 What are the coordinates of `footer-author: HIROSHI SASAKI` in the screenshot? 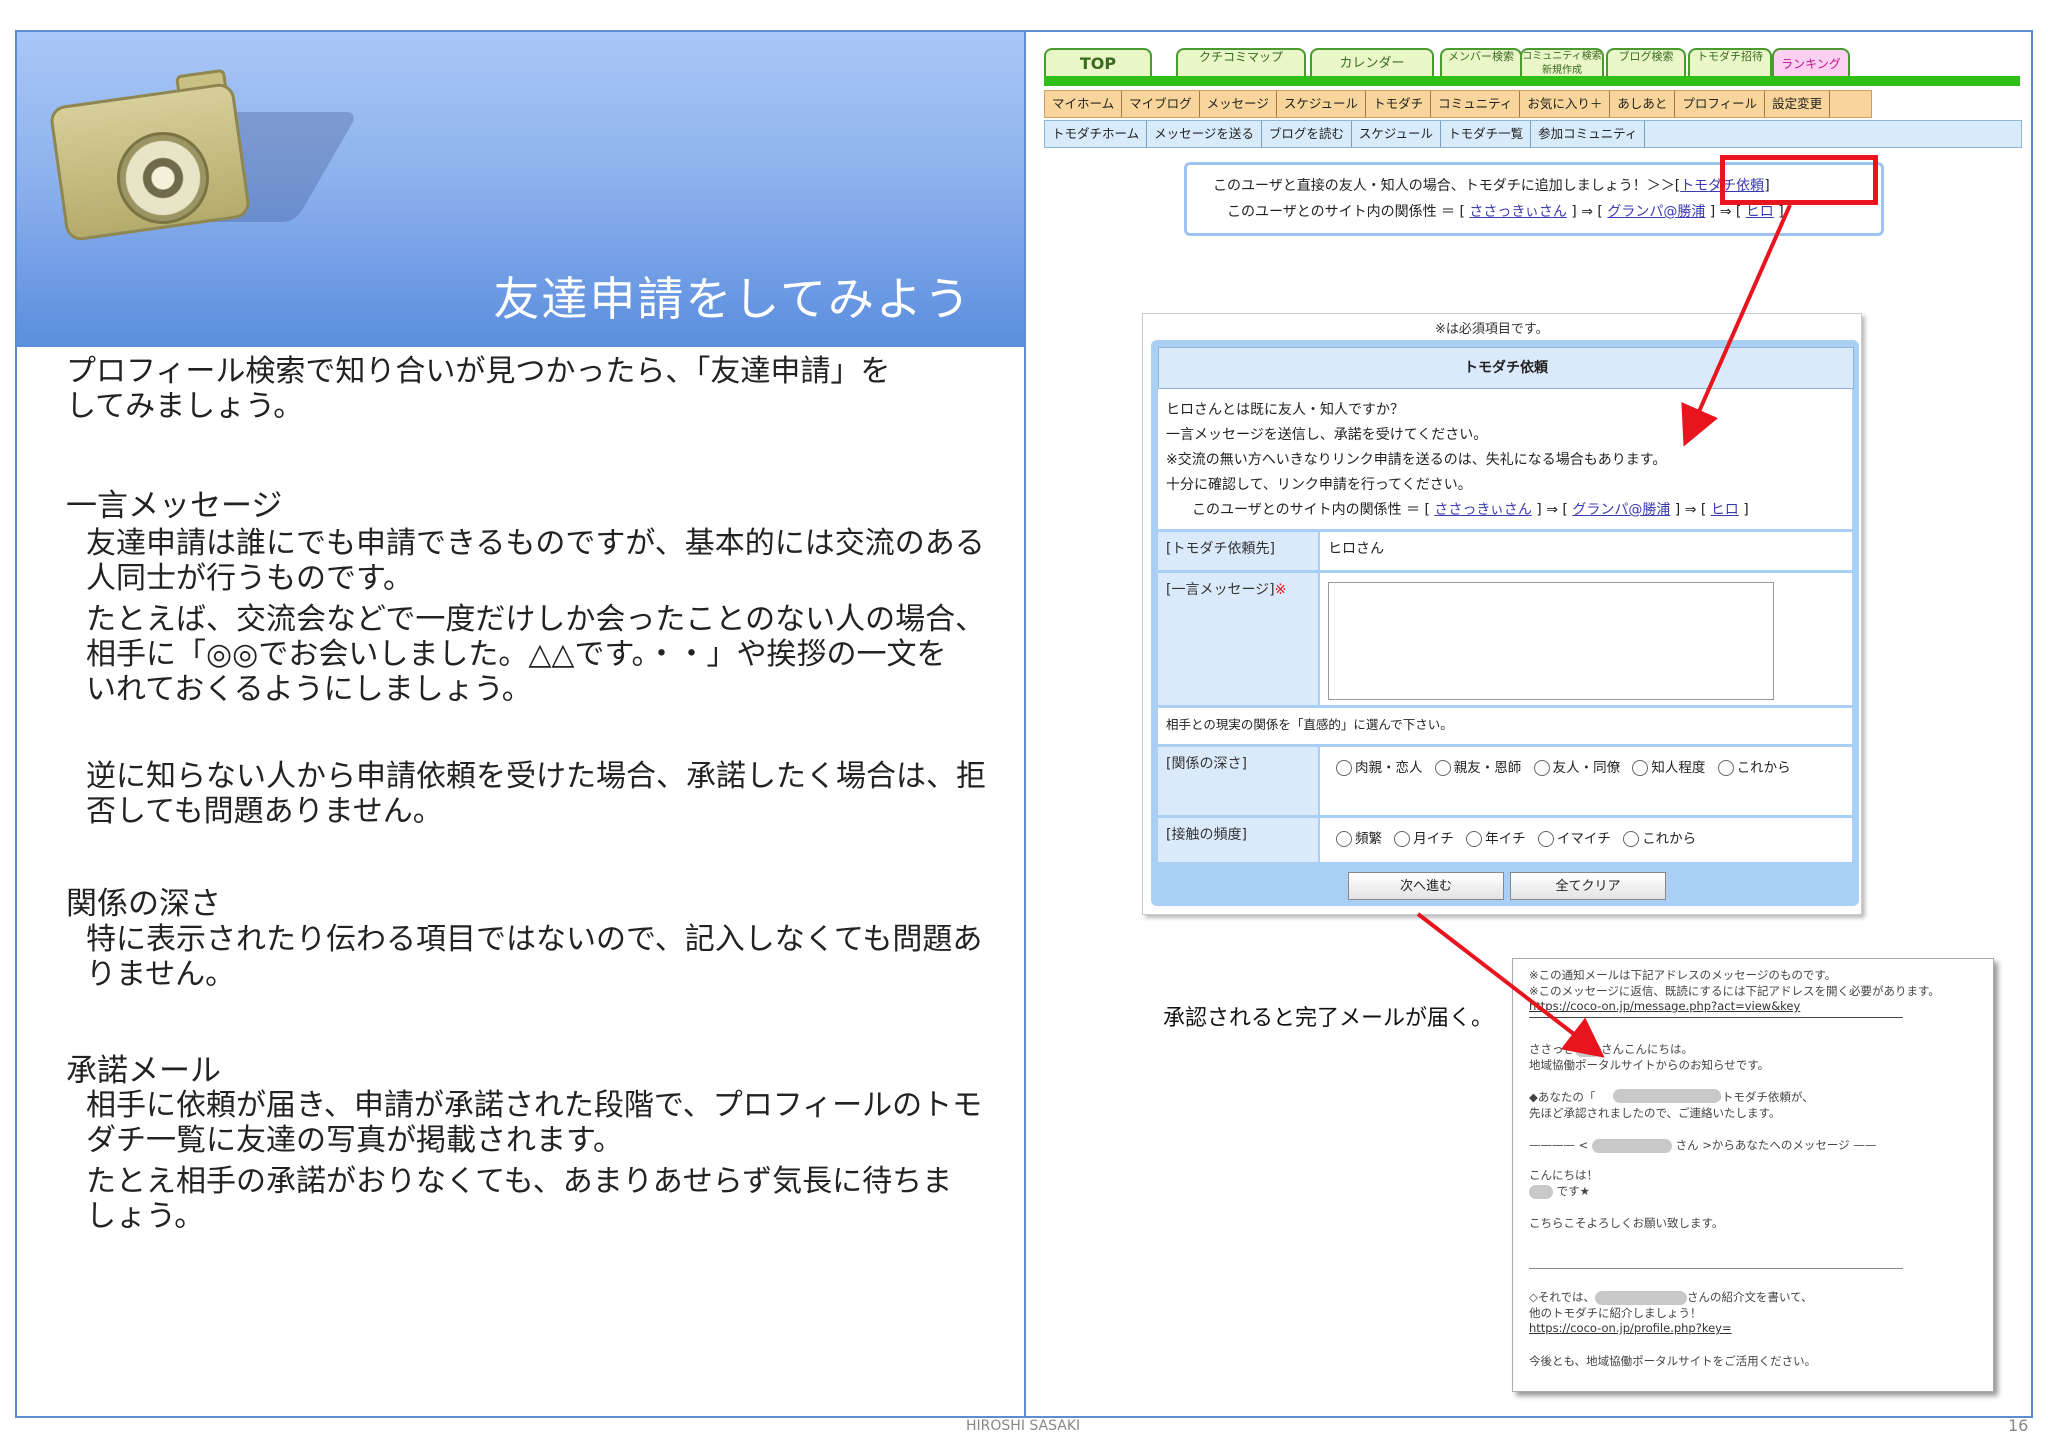 It's located at (1023, 1426).